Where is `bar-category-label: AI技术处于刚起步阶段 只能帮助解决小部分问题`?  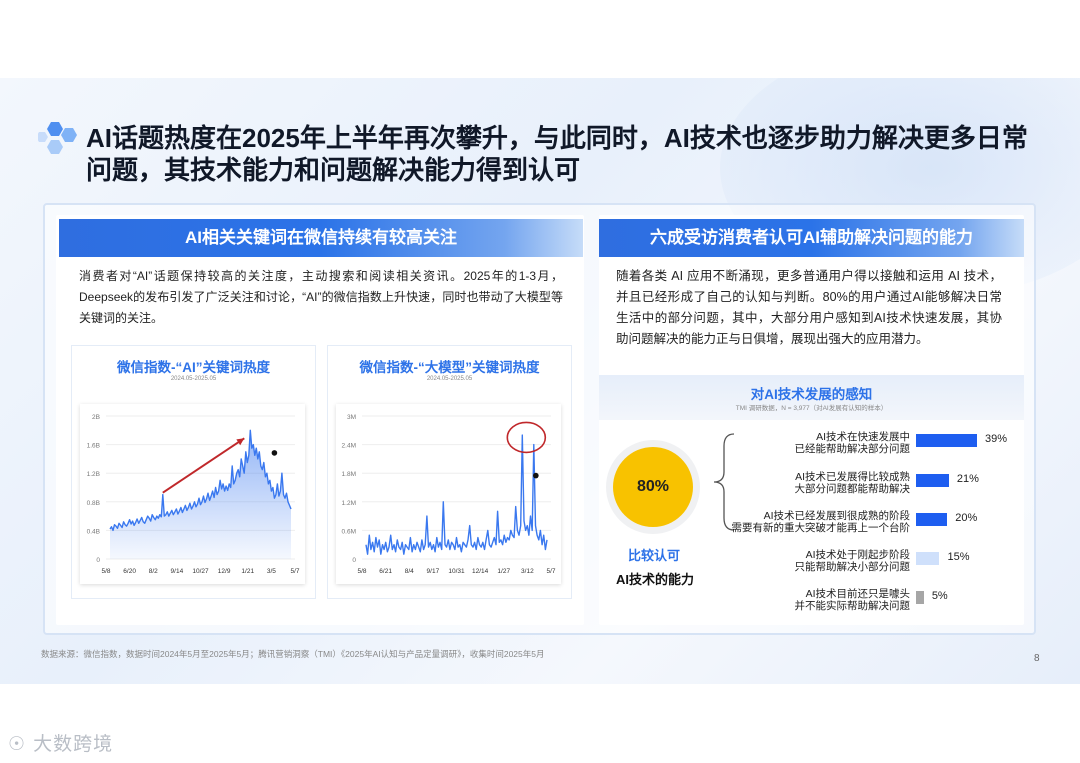 bar-category-label: AI技术处于刚起步阶段 只能帮助解决小部分问题 is located at coordinates (852, 561).